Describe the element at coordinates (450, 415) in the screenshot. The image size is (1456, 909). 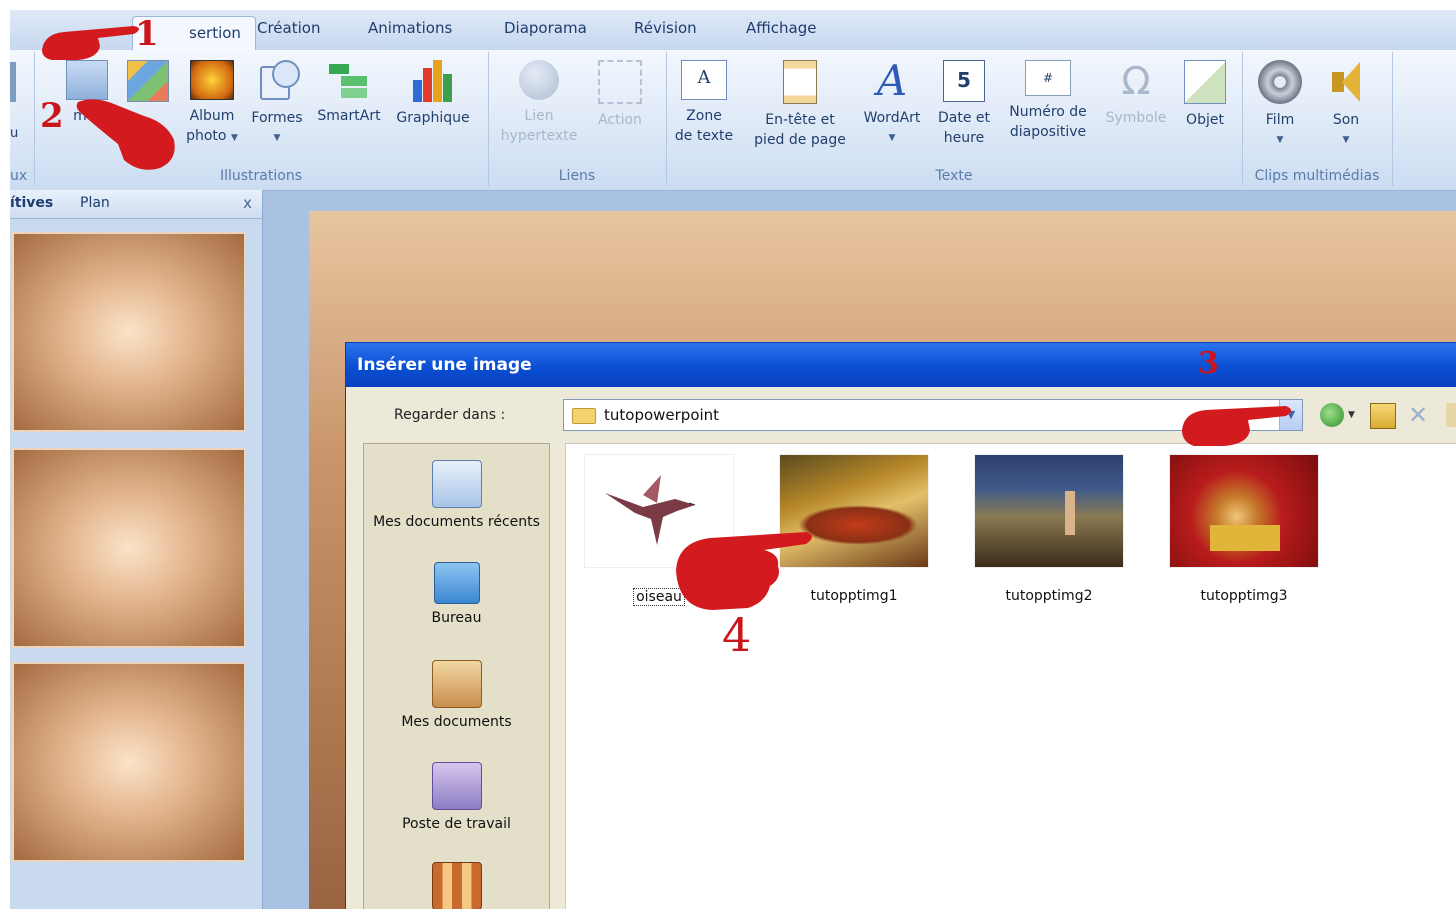
I see `look-in-label: Regarder dans :` at that location.